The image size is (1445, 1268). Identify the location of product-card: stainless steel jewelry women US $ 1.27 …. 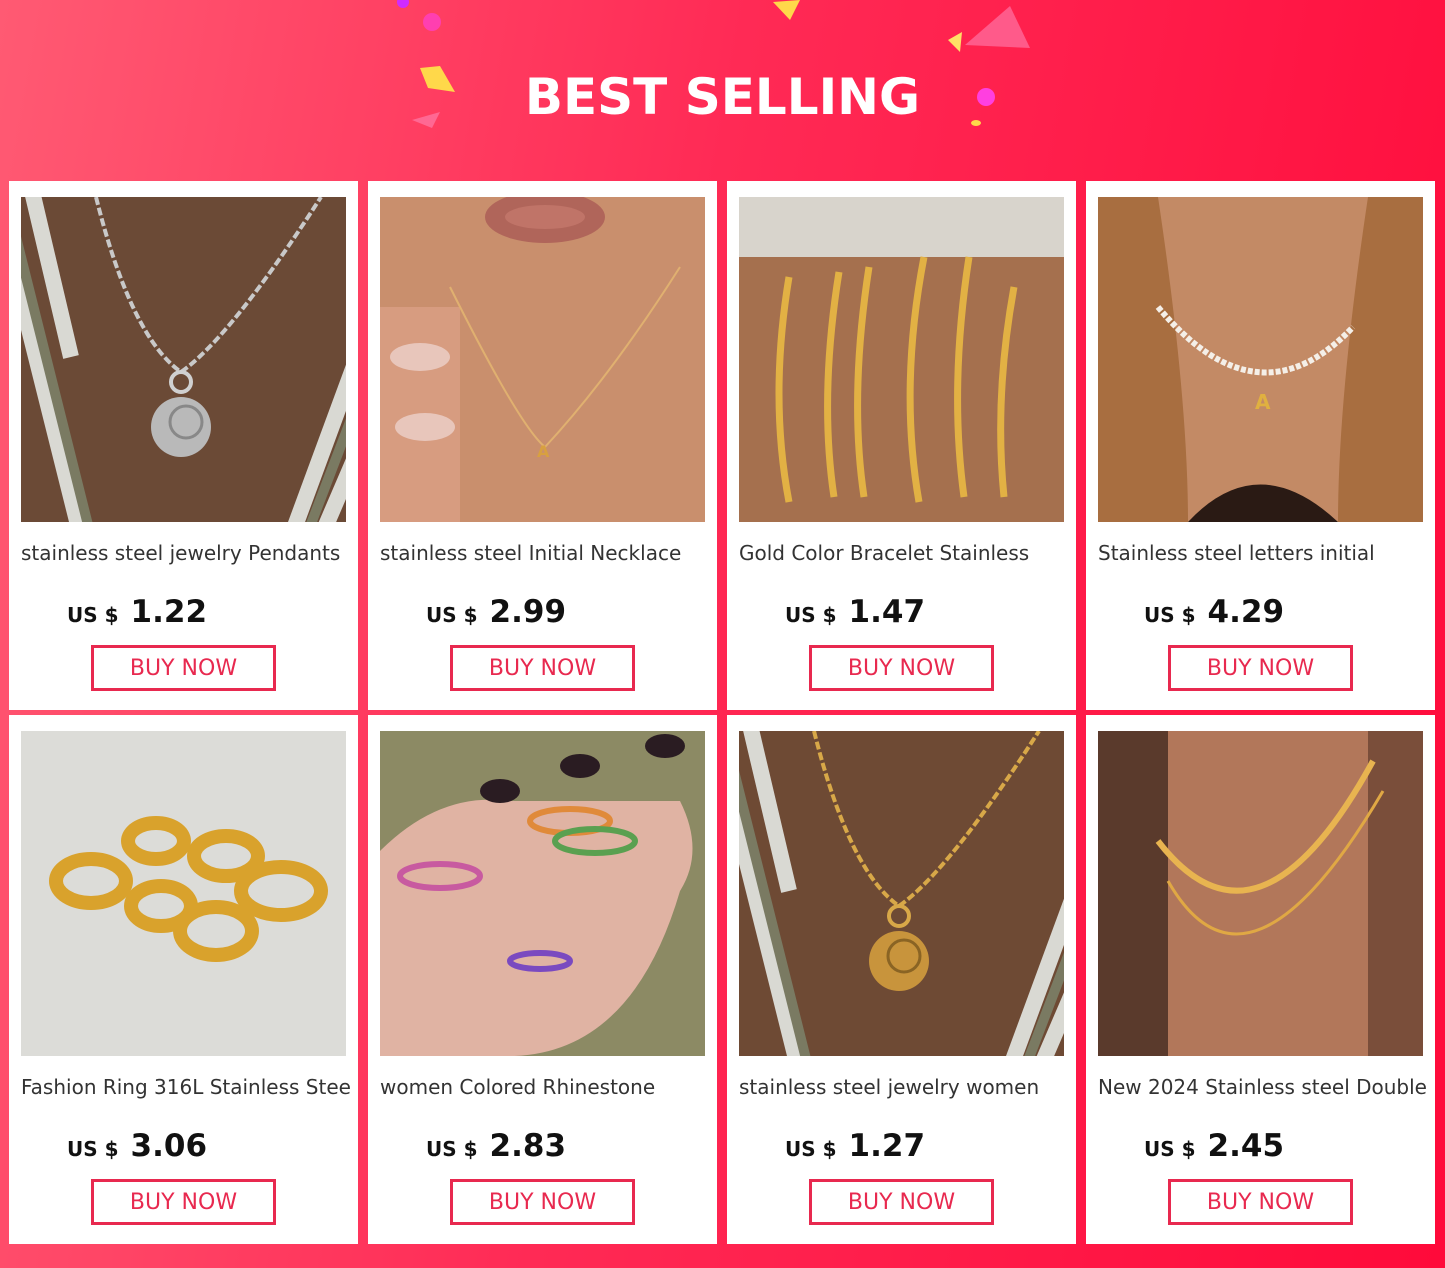
(901, 979).